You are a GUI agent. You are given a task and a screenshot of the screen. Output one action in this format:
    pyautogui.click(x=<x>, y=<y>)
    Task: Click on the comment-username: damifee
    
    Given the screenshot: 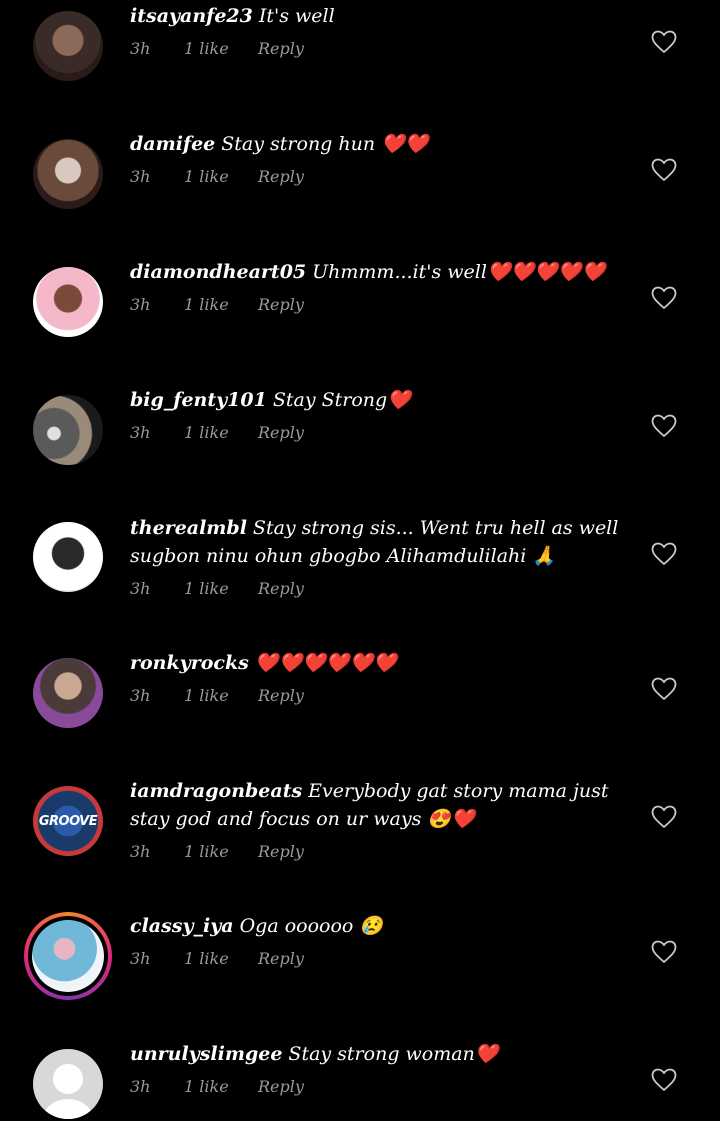 What is the action you would take?
    pyautogui.click(x=172, y=144)
    